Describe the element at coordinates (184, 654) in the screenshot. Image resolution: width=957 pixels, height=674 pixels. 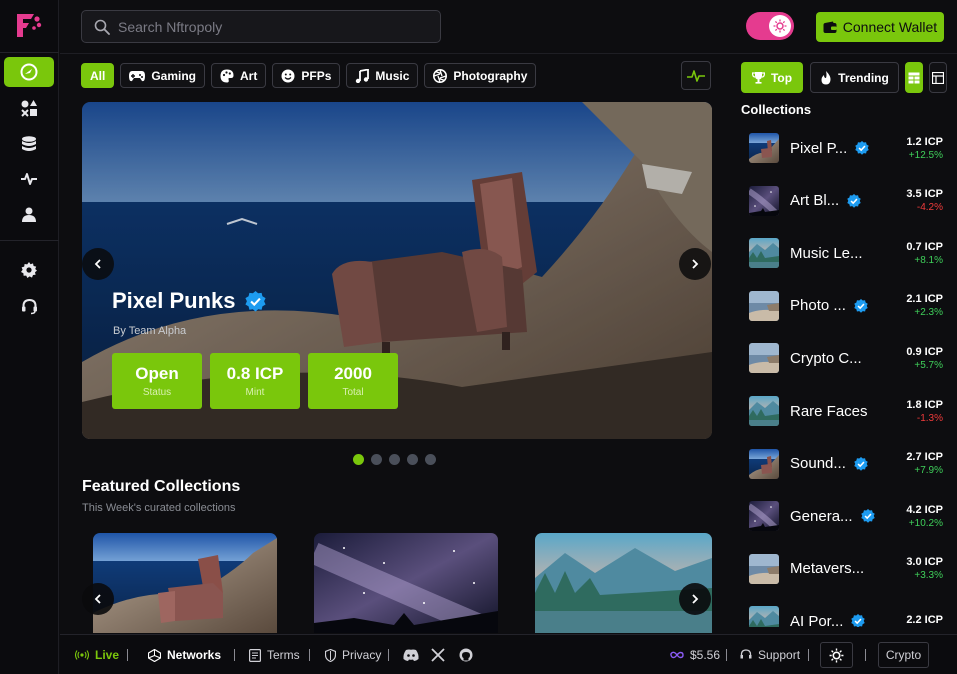
I see `networks-button: Networks` at that location.